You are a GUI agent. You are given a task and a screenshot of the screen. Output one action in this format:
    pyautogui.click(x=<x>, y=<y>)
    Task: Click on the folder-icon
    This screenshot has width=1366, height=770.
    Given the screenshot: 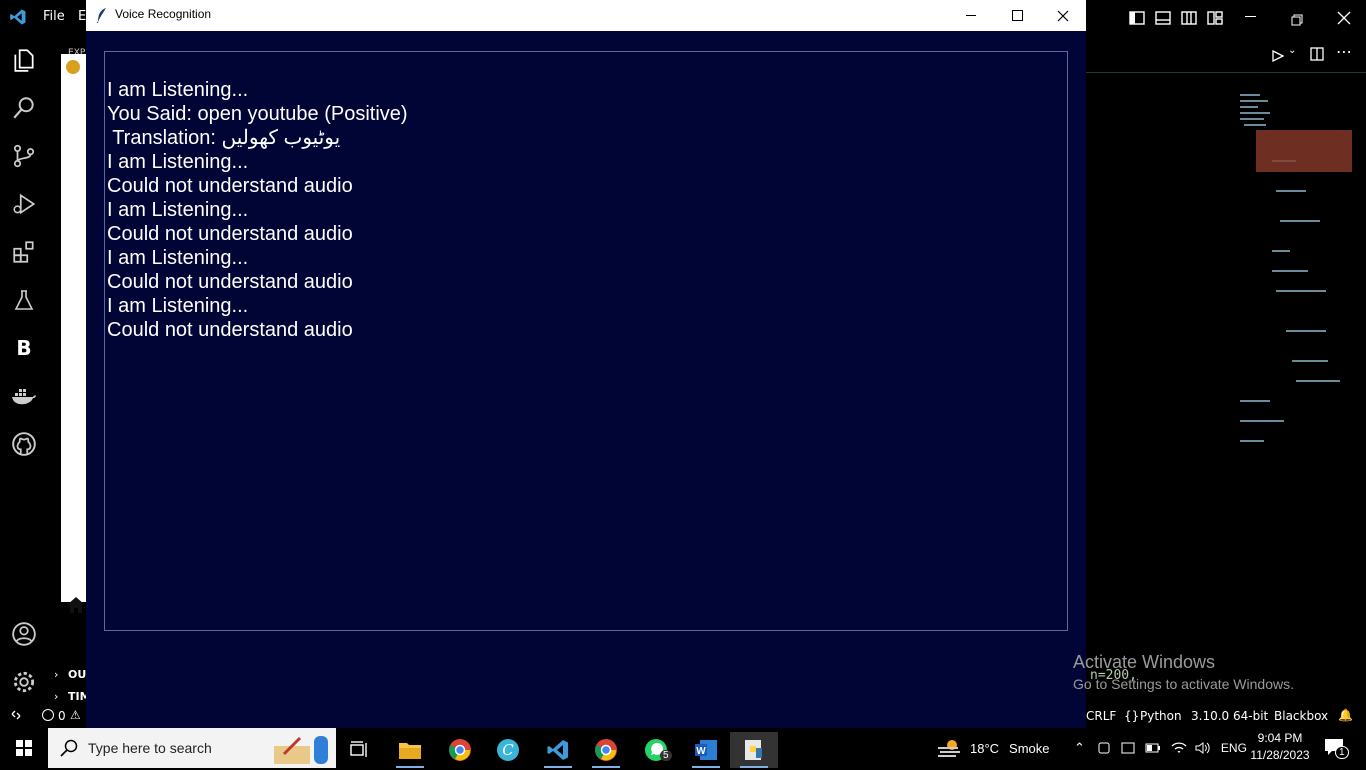 What is the action you would take?
    pyautogui.click(x=410, y=751)
    